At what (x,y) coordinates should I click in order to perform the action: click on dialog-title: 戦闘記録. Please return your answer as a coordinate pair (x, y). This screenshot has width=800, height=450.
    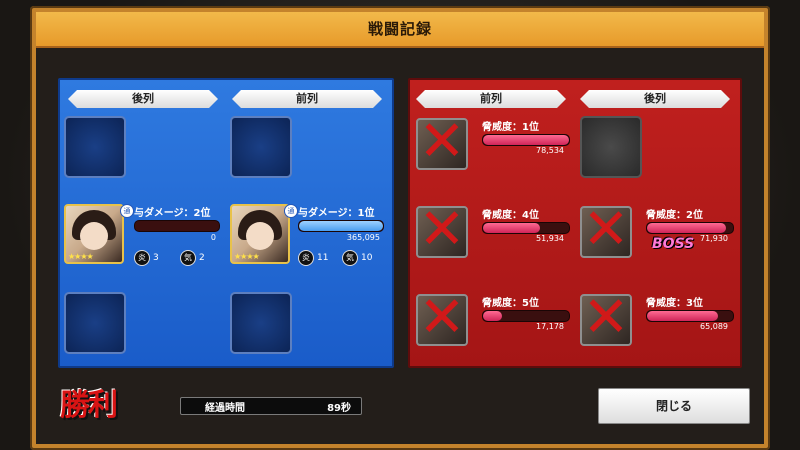
    Looking at the image, I should click on (399, 29).